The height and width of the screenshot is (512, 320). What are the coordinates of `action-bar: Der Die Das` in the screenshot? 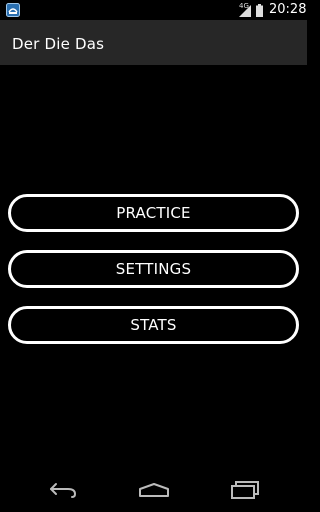 It's located at (153, 42).